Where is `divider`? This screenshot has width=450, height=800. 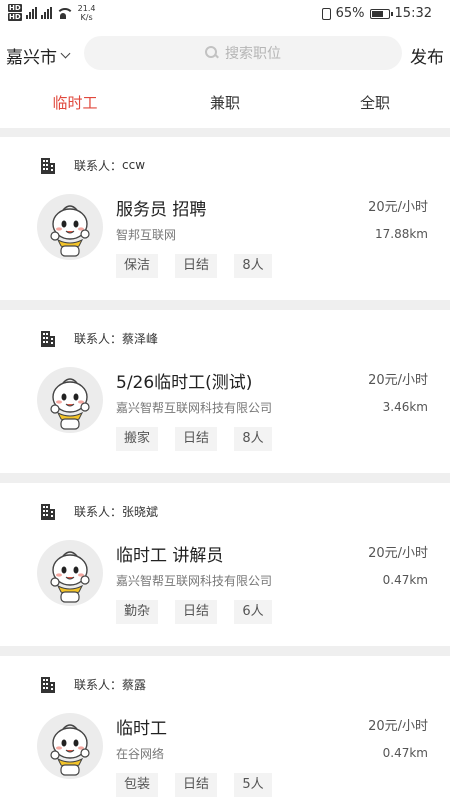 divider is located at coordinates (225, 132).